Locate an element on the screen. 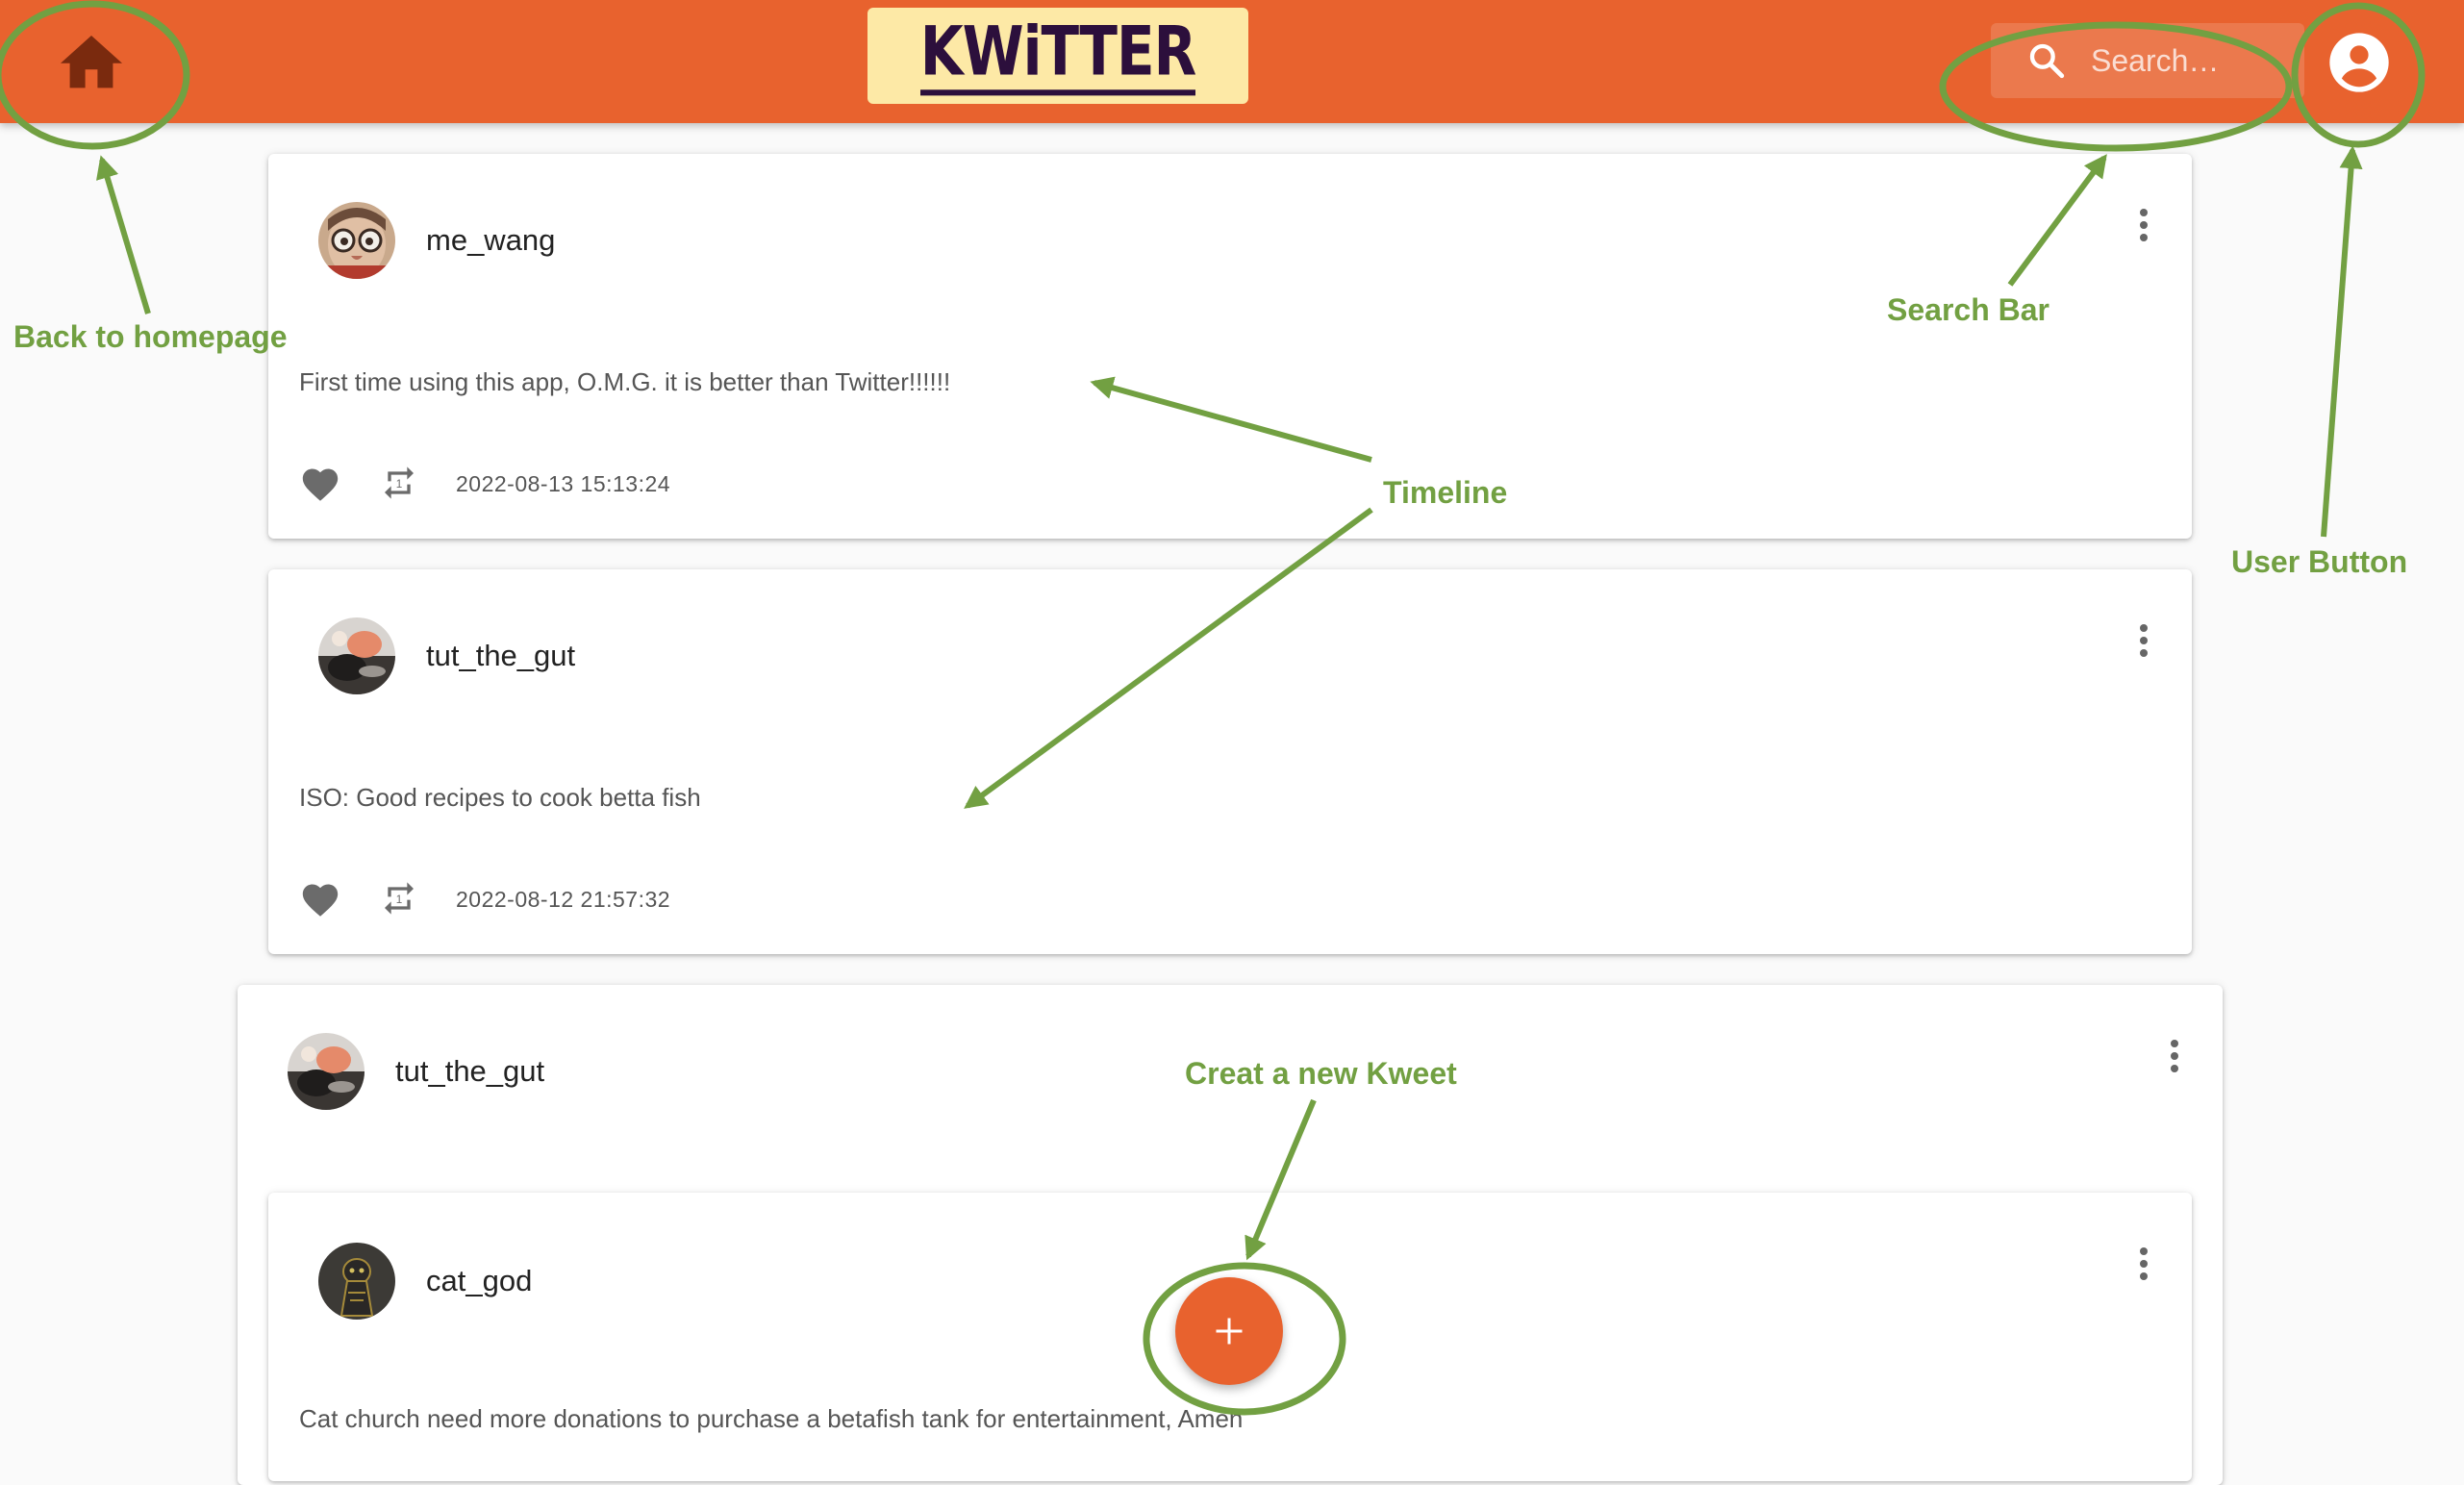 This screenshot has height=1485, width=2464. timestamp: 2022-08-13 15:13:24 is located at coordinates (563, 484).